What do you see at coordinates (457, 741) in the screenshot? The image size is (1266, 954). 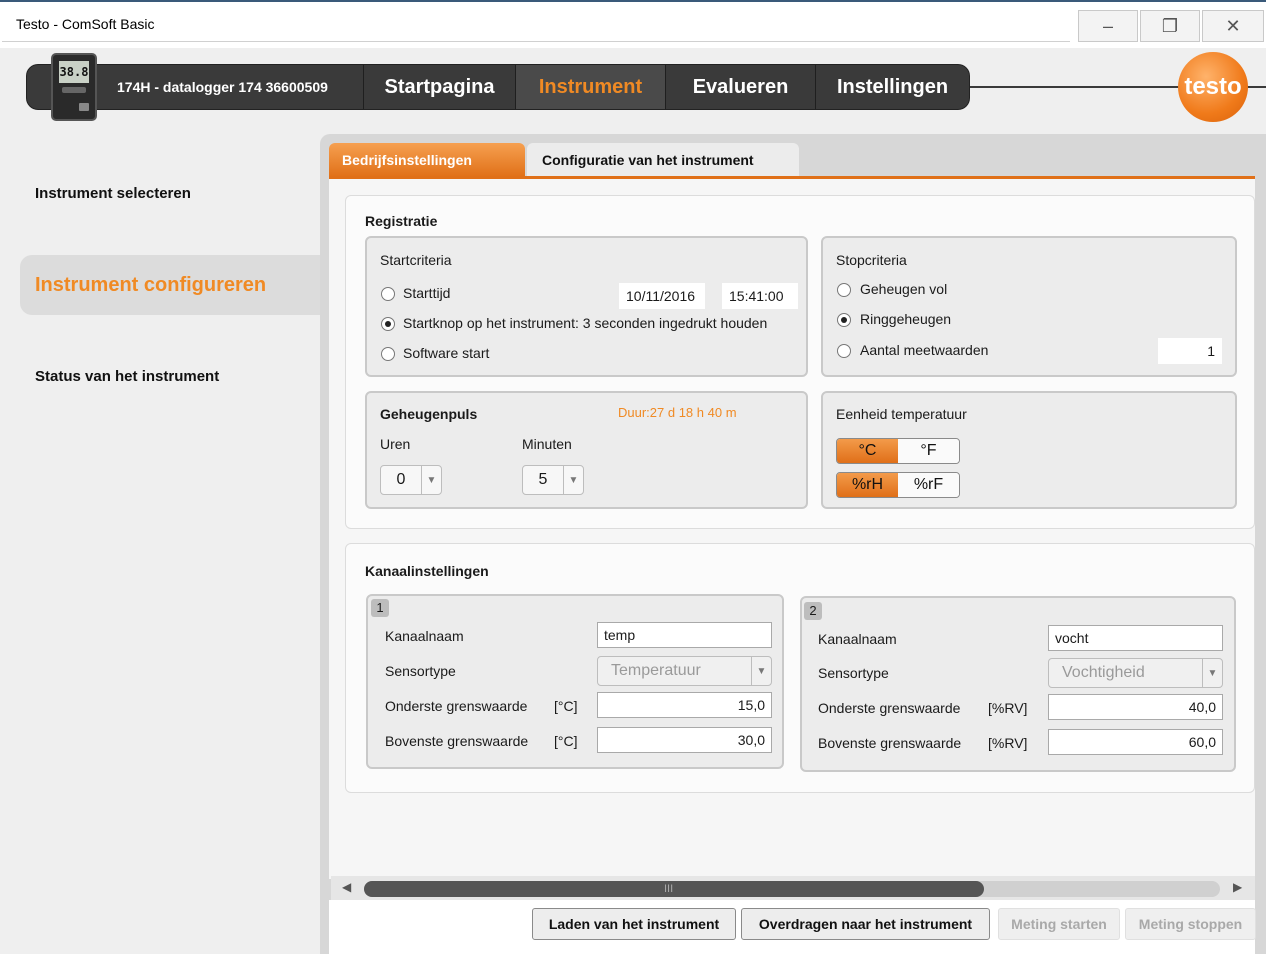 I see `channel-1-upper-label: Bovenste grenswaarde` at bounding box center [457, 741].